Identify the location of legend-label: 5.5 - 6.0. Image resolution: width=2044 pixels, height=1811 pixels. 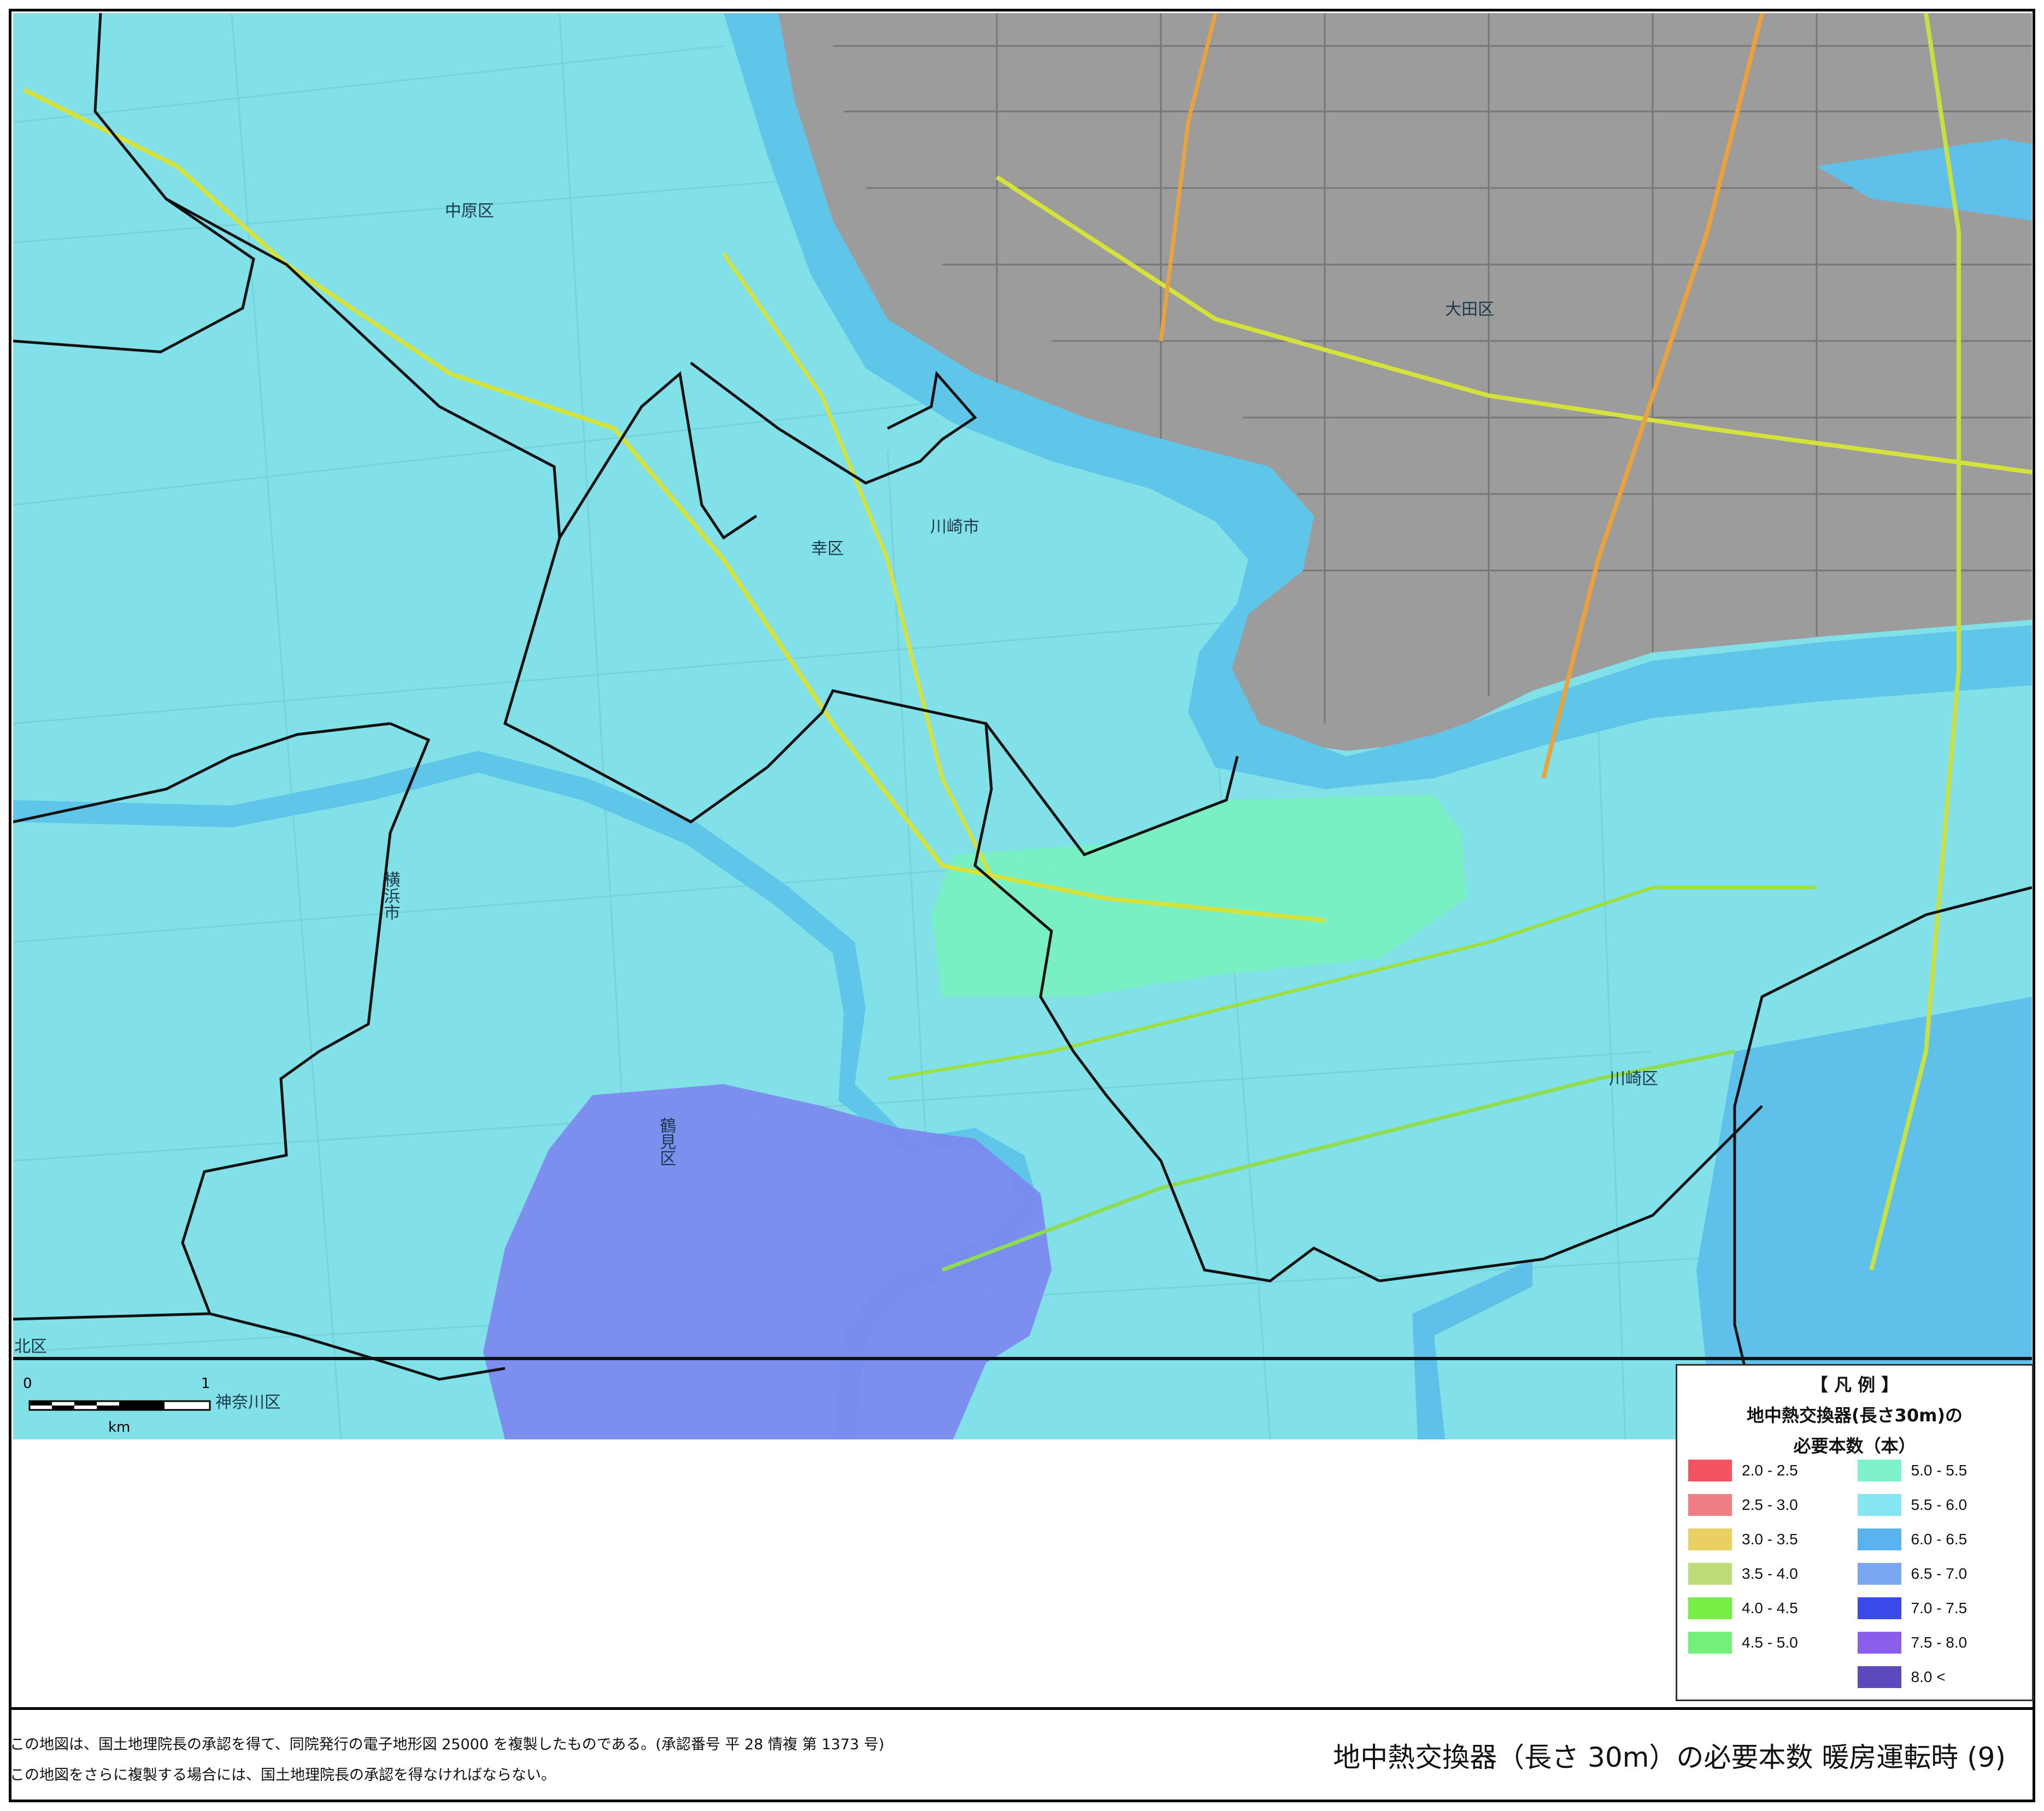
(1939, 1505).